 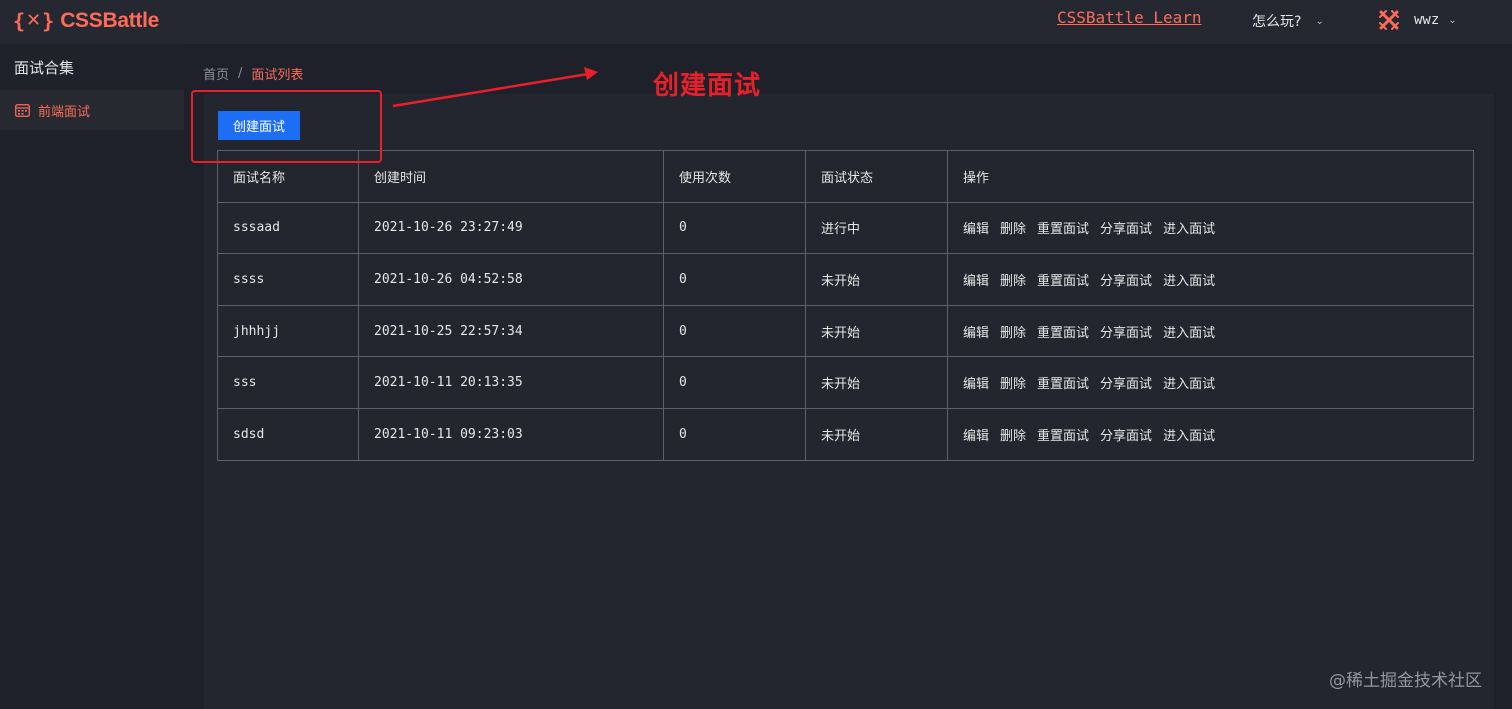 I want to click on cell-created: 2021-10-11 20:13:35, so click(x=511, y=382).